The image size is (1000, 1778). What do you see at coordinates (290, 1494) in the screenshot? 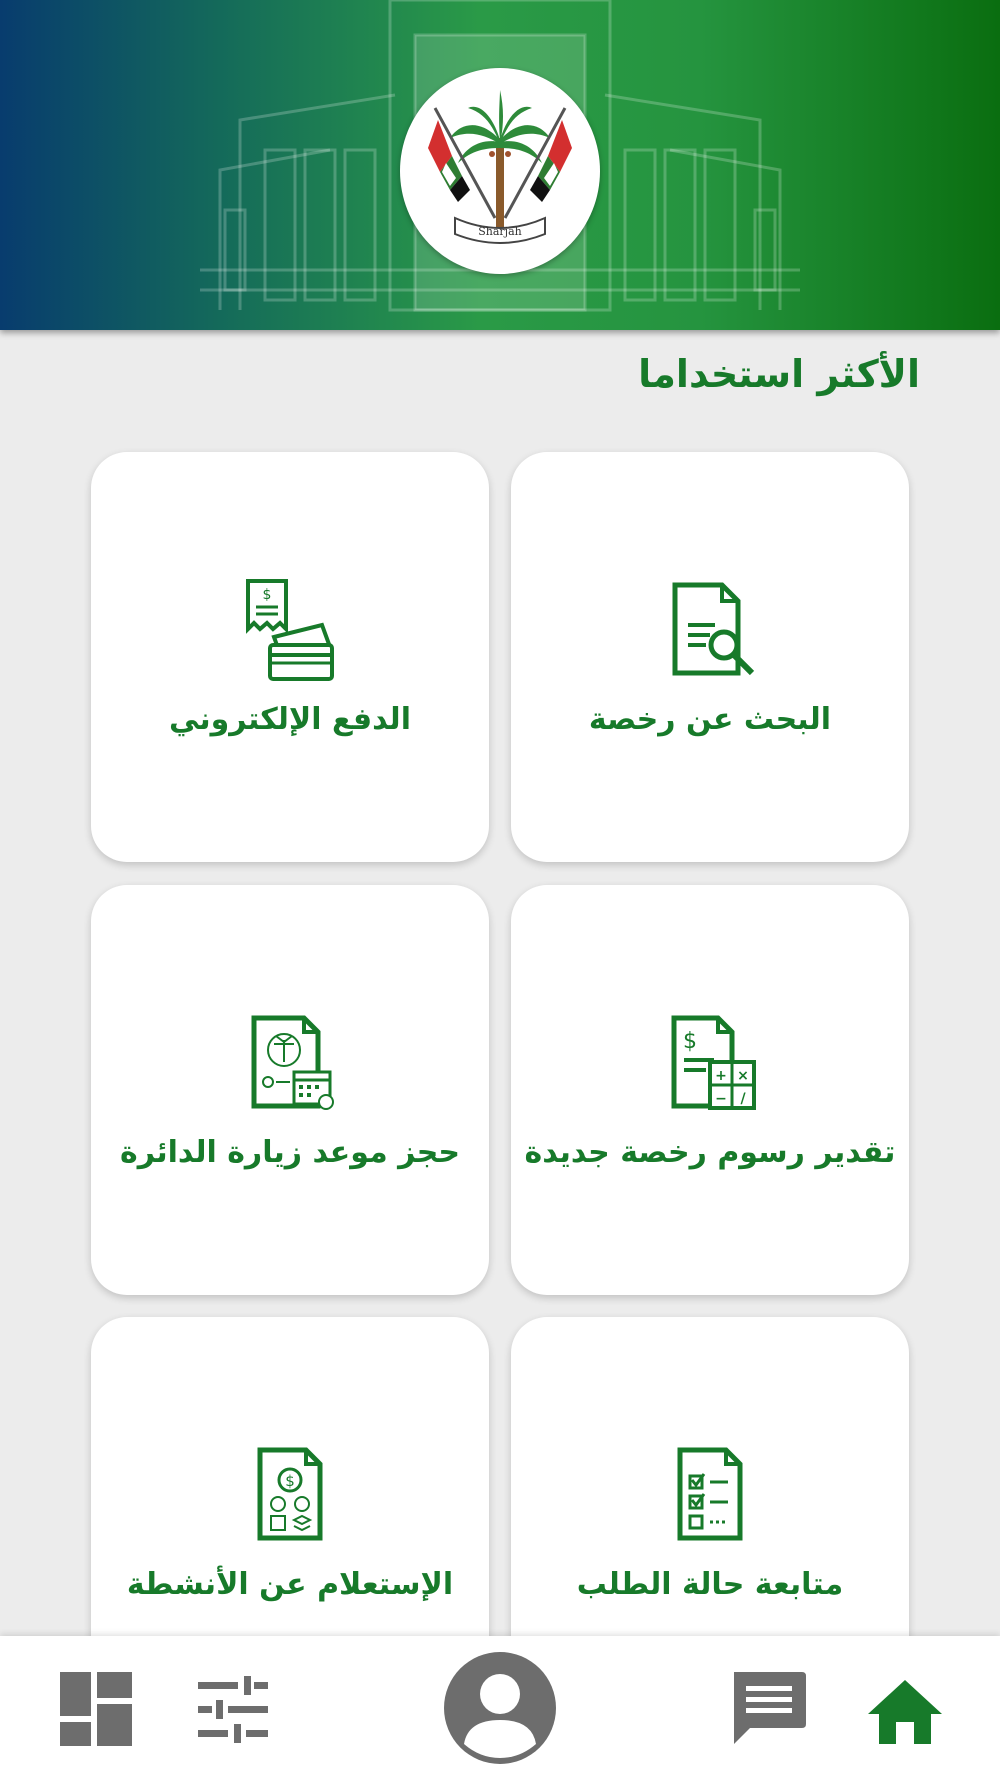
I see `activities-inquiry-icon: $` at bounding box center [290, 1494].